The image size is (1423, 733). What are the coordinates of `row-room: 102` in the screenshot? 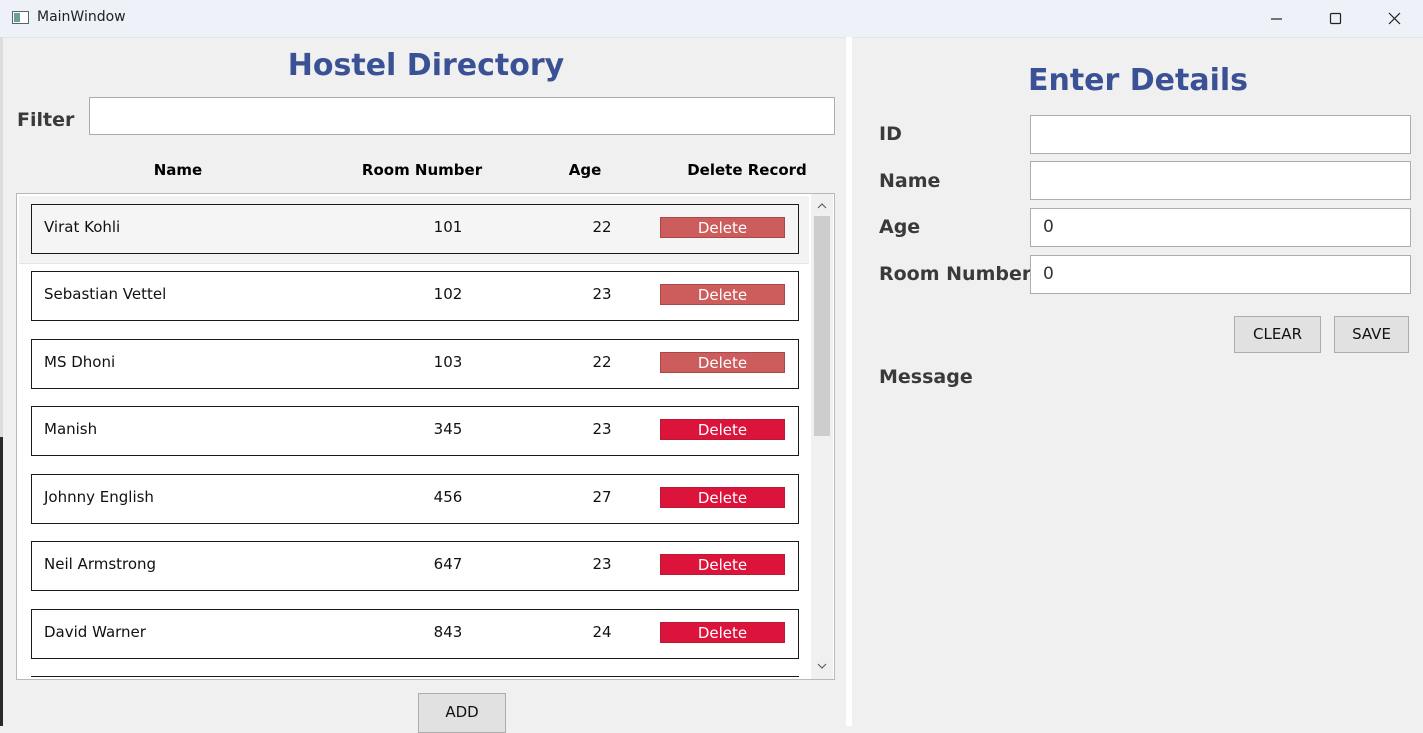 It's located at (448, 294).